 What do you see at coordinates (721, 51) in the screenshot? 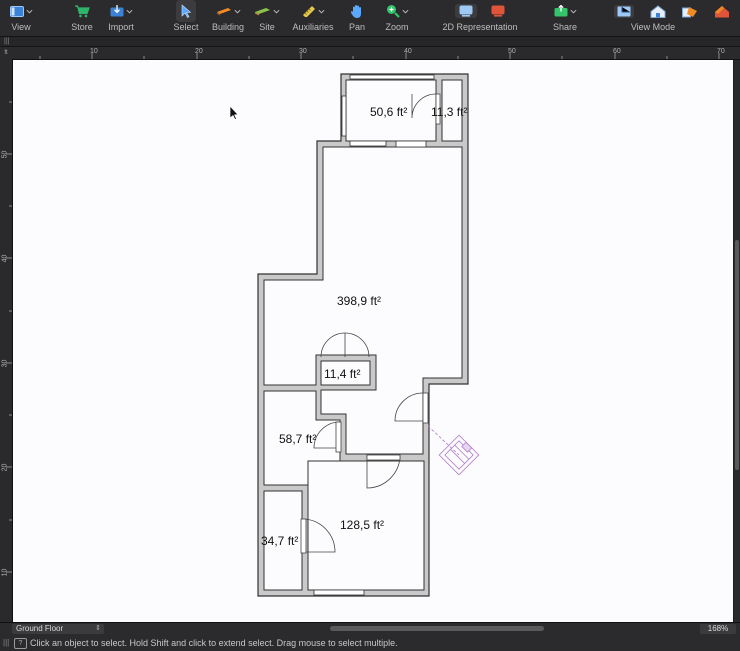
I see `ruler-label: 70` at bounding box center [721, 51].